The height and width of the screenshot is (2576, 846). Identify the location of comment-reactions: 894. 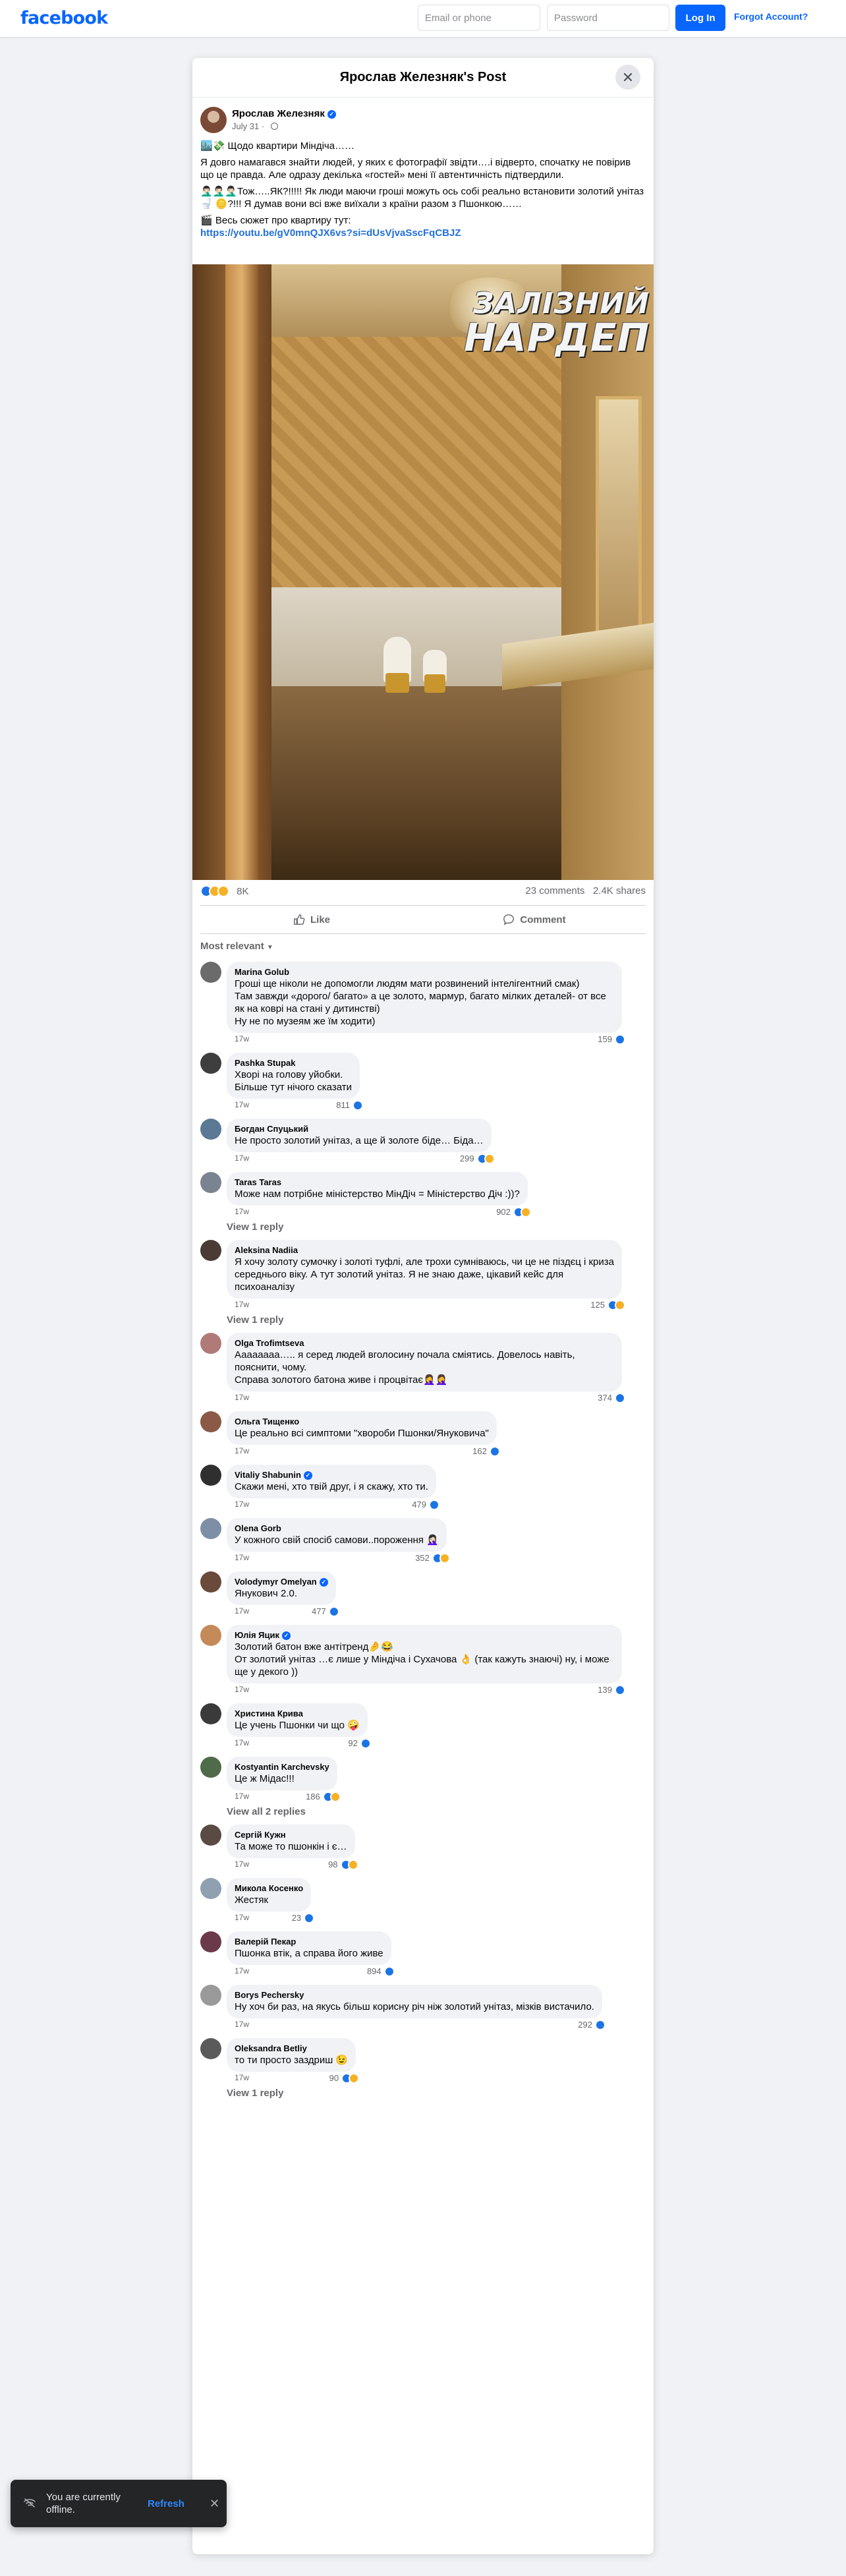
(381, 1971).